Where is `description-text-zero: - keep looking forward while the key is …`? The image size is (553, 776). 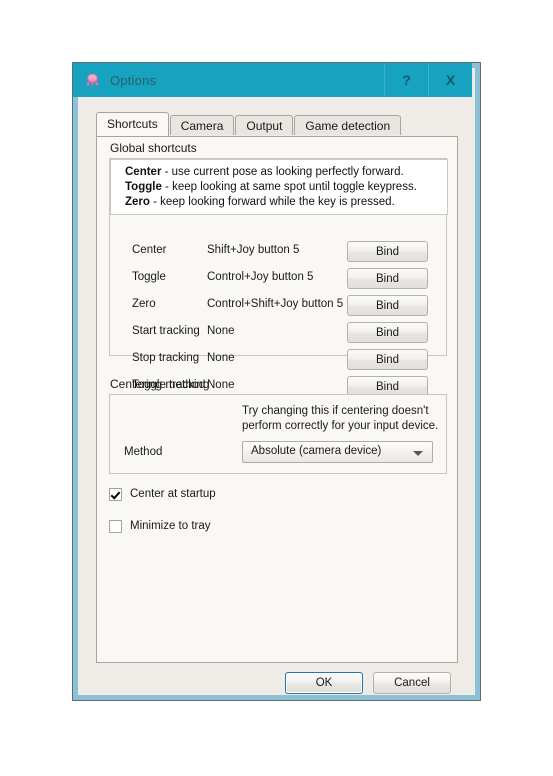 description-text-zero: - keep looking forward while the key is … is located at coordinates (272, 202).